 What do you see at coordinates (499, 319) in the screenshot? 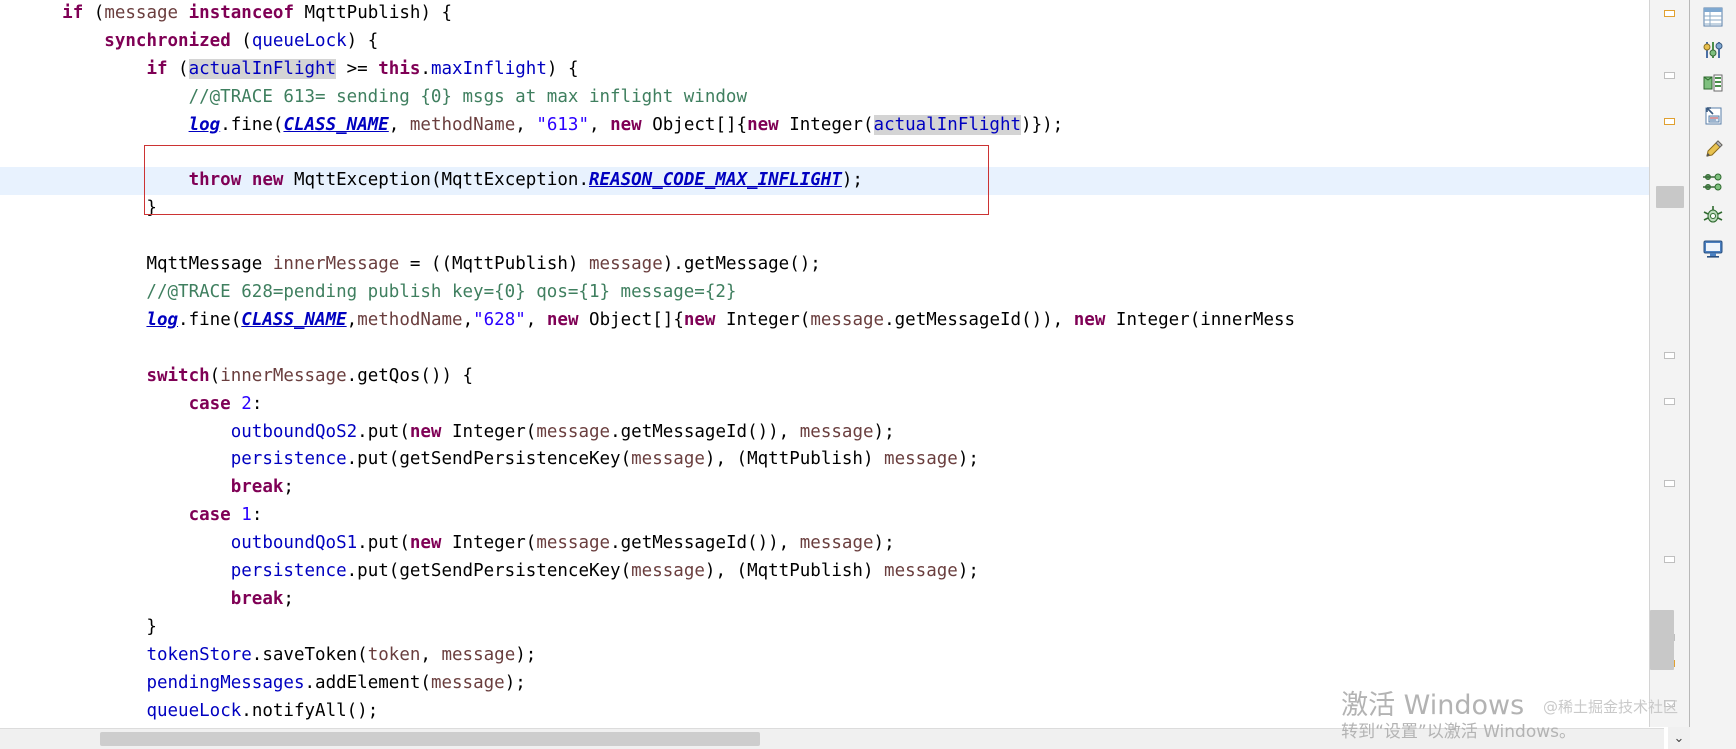
I see `string-token: "628"` at bounding box center [499, 319].